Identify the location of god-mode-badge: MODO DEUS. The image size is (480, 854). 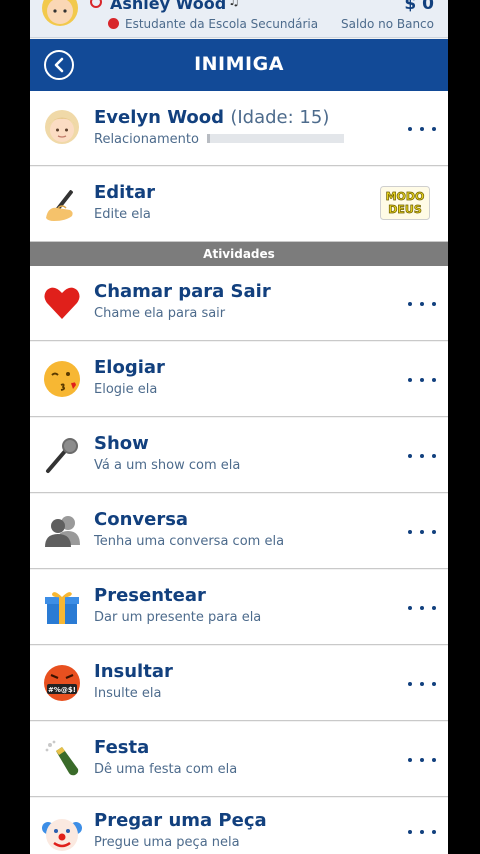
(405, 203).